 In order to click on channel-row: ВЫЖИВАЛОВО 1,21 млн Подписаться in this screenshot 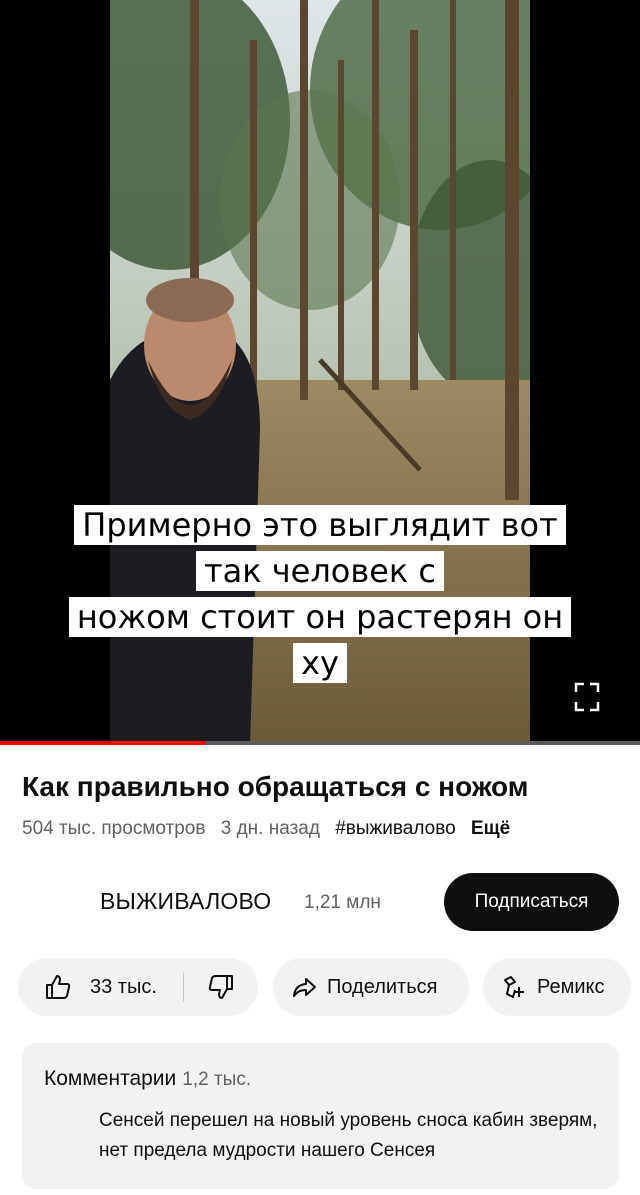, I will do `click(320, 902)`.